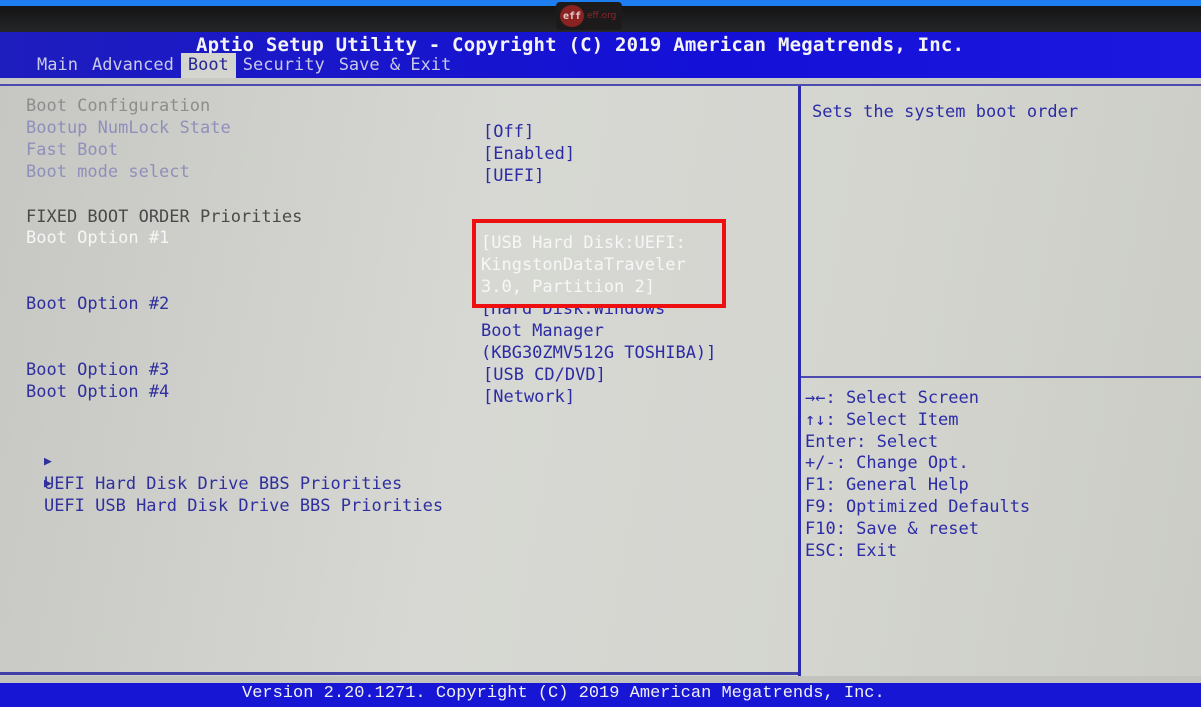 This screenshot has width=1201, height=707. I want to click on highlight-annotation-box, so click(599, 263).